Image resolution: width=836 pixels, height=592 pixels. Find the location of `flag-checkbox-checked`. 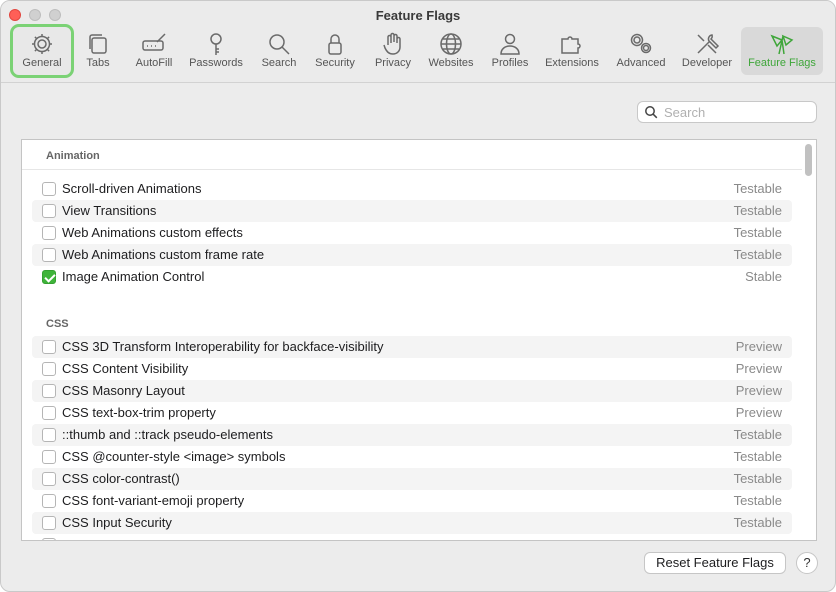

flag-checkbox-checked is located at coordinates (49, 277).